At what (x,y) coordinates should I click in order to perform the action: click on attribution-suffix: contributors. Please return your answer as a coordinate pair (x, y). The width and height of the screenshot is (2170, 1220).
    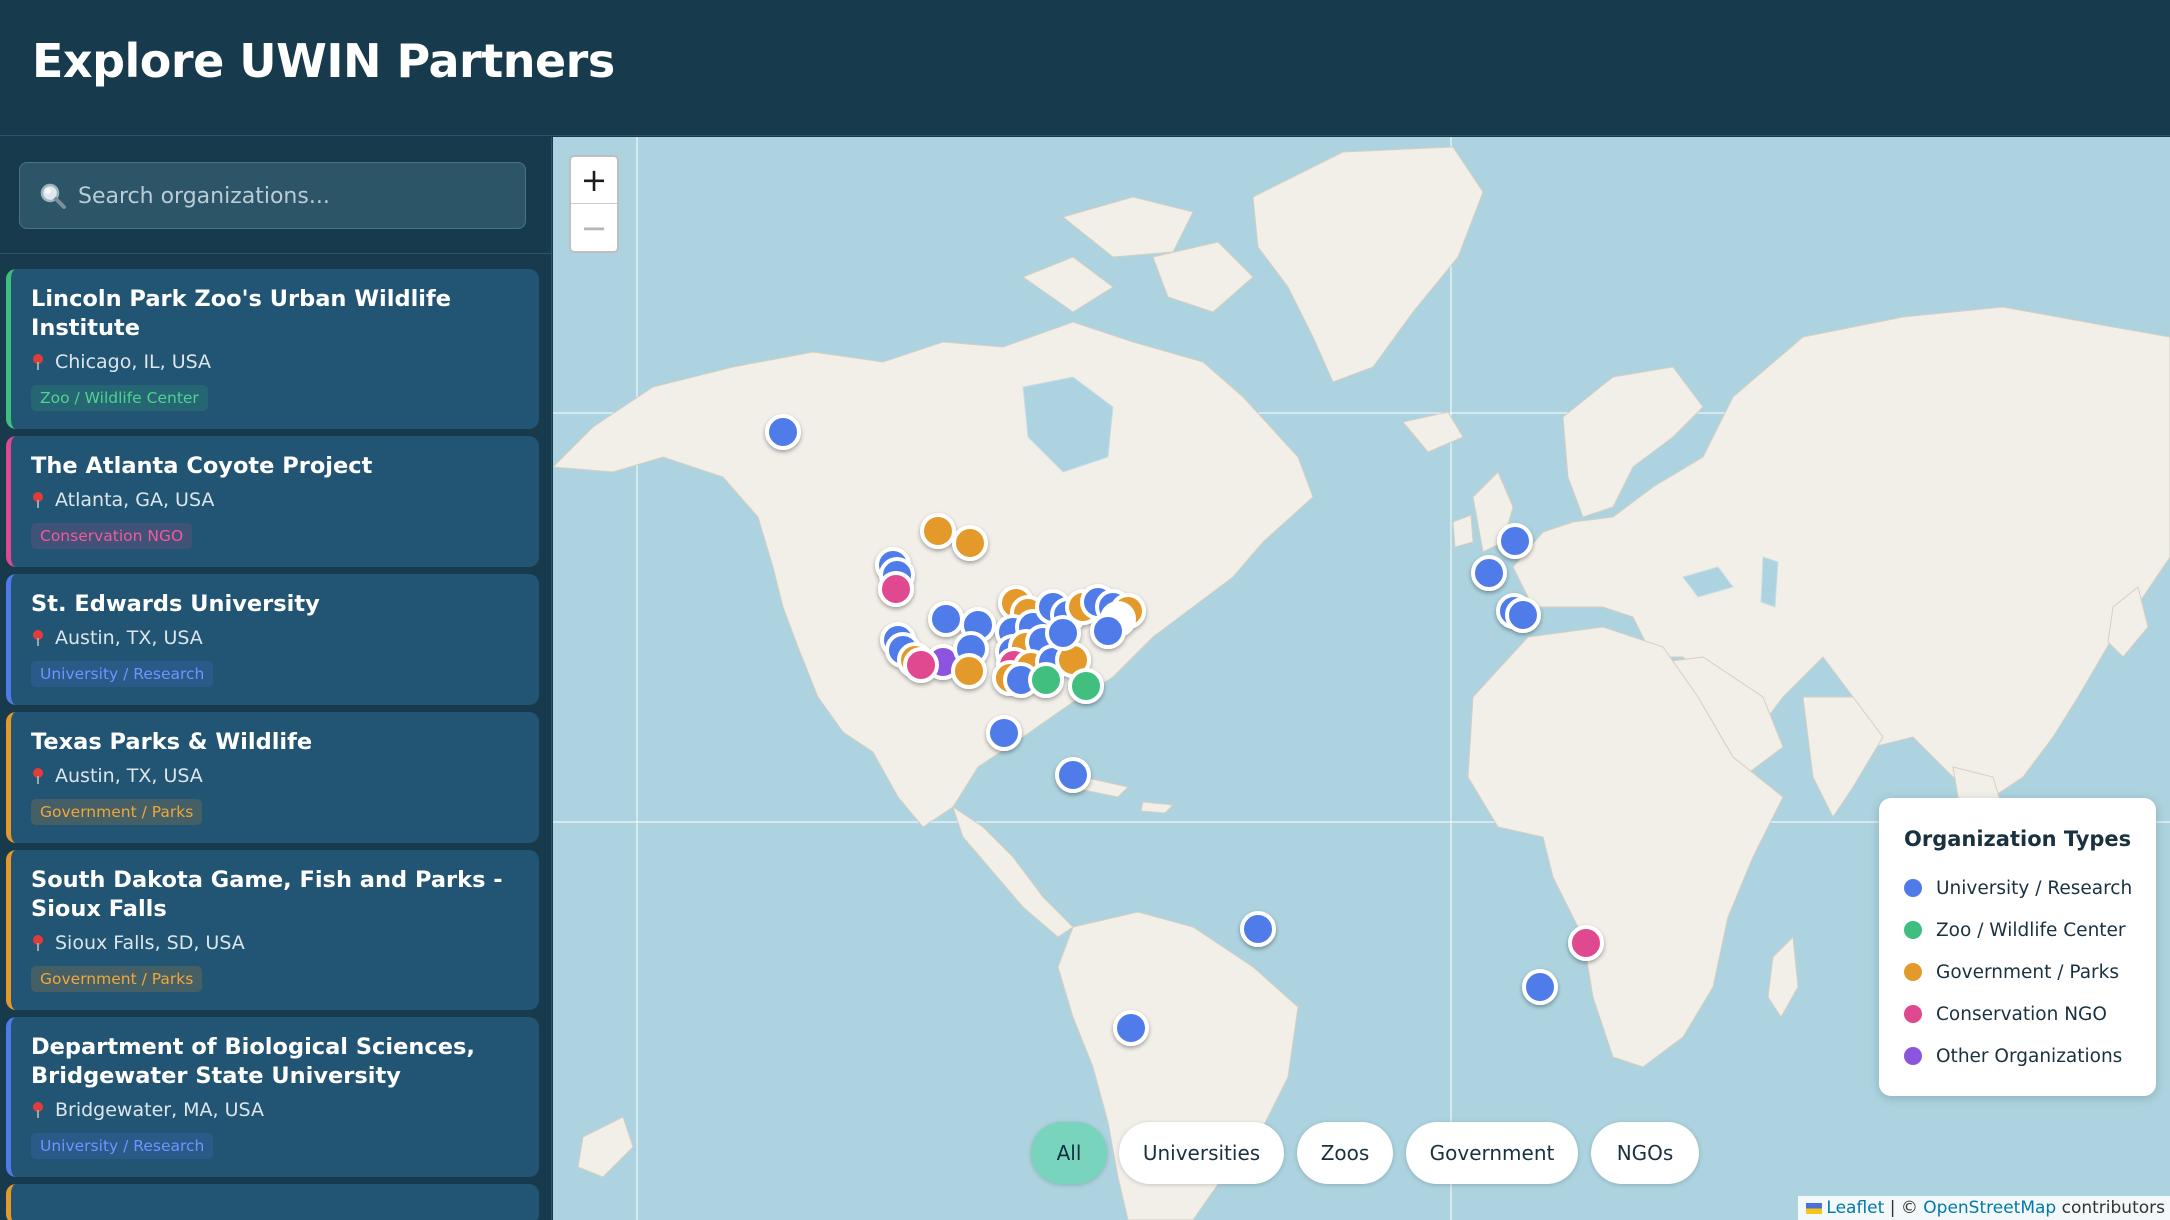
    Looking at the image, I should click on (2113, 1208).